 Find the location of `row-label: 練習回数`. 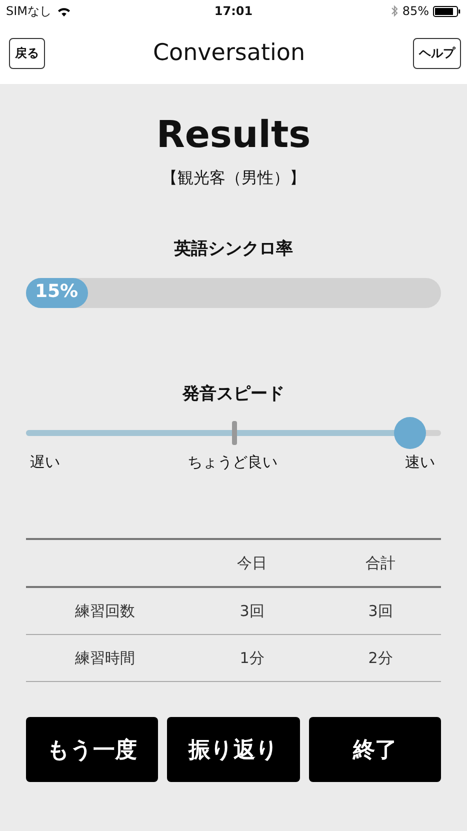

row-label: 練習回数 is located at coordinates (105, 611).